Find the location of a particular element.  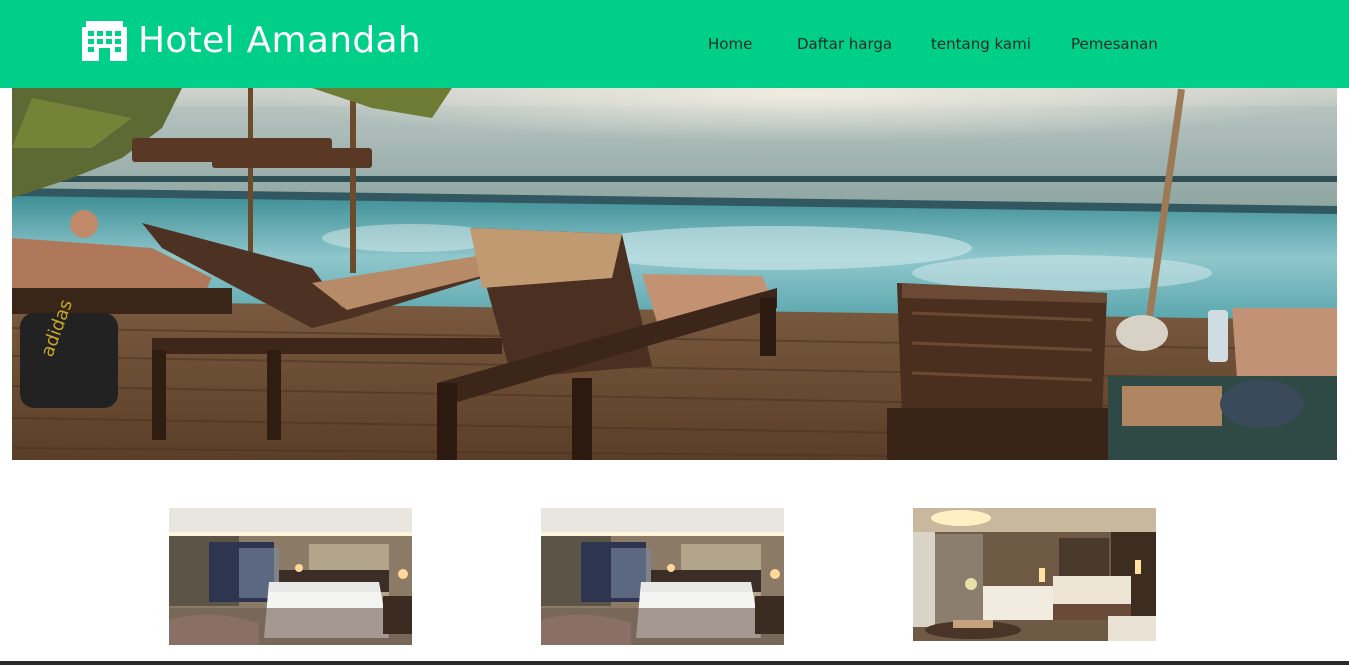

hotel-building-icon is located at coordinates (104, 41).